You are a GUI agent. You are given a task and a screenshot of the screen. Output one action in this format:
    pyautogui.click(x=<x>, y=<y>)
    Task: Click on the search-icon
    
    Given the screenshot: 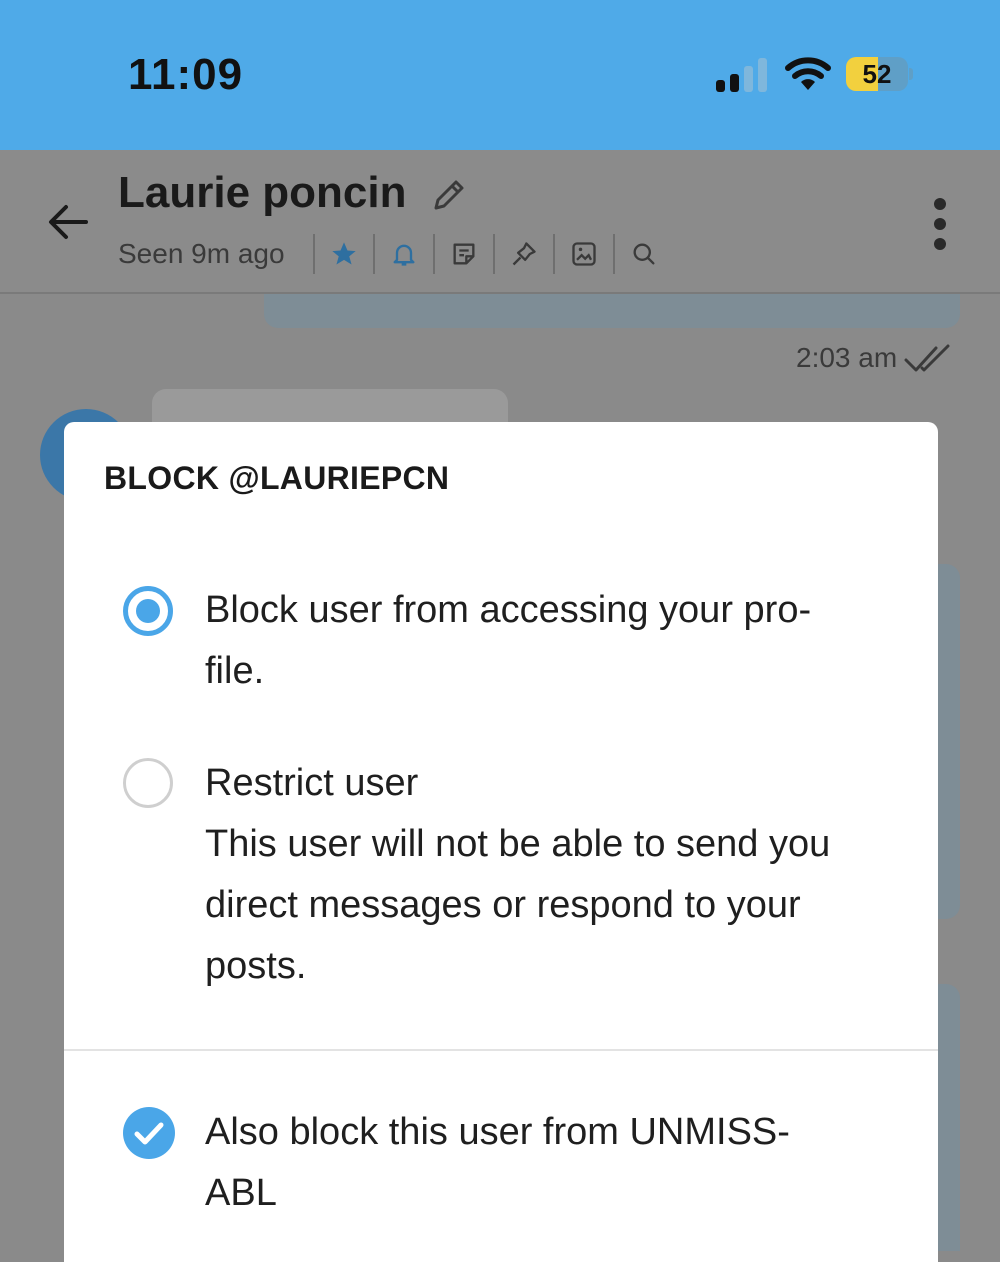 What is the action you would take?
    pyautogui.click(x=644, y=254)
    